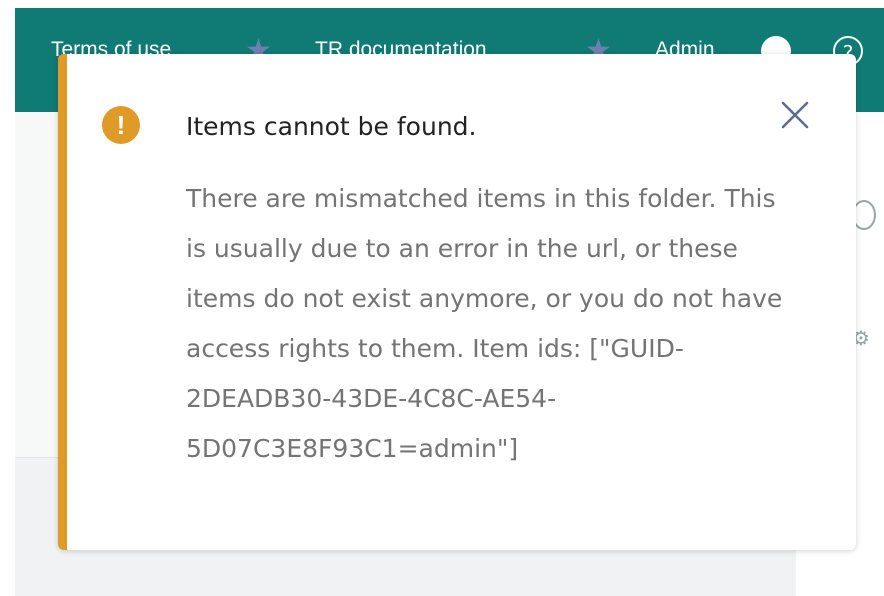  I want to click on exclamation-circle-icon: !, so click(121, 125).